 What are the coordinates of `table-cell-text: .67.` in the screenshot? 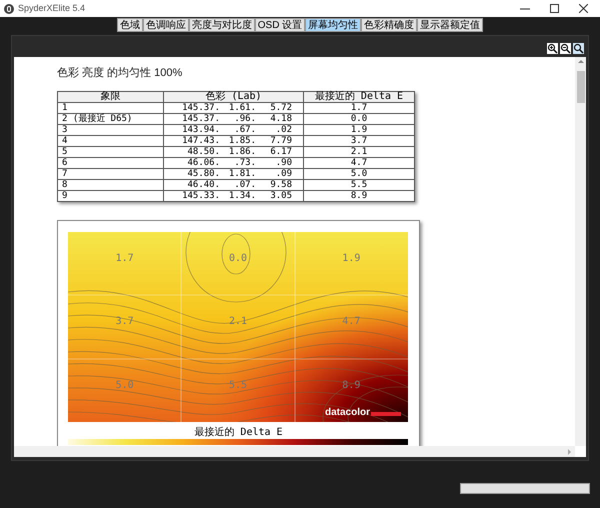 It's located at (244, 130).